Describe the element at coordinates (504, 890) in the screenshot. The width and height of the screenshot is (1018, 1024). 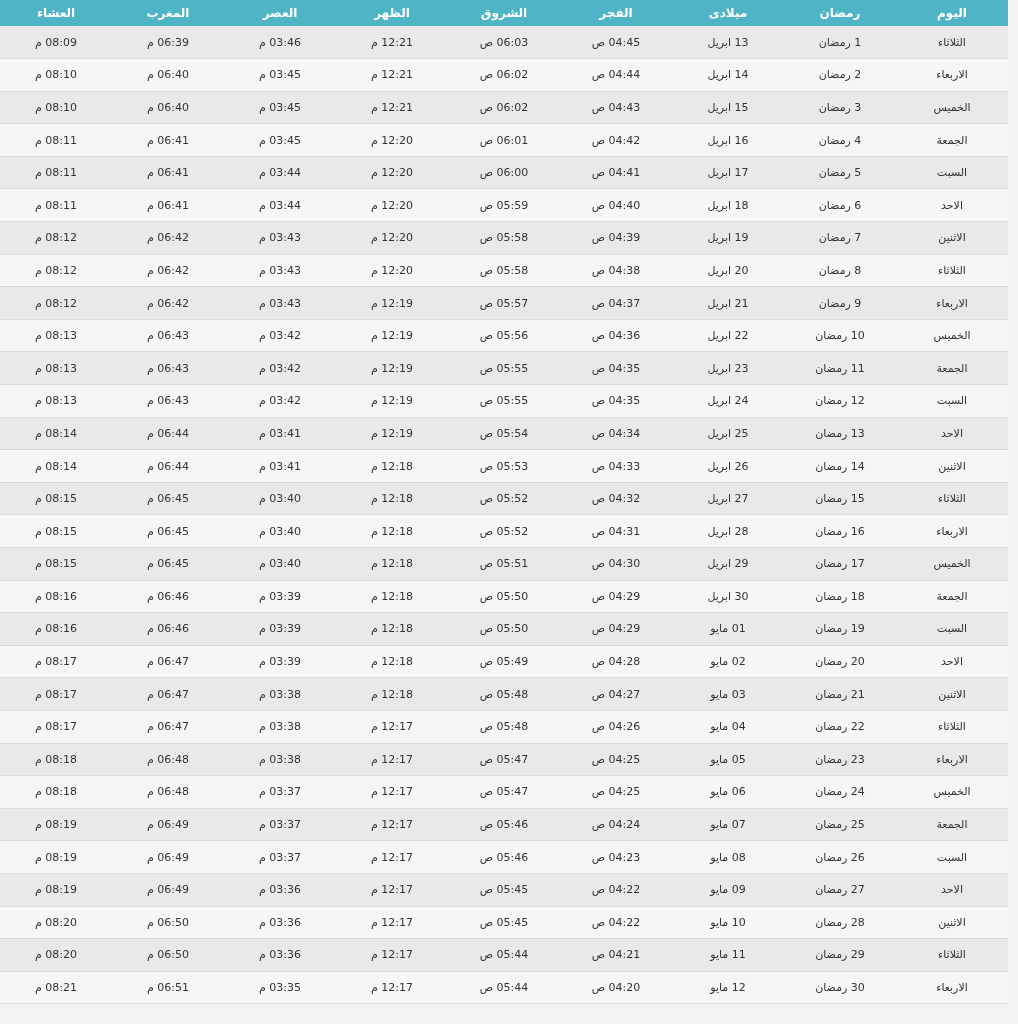
I see `table-cell: 05:45 ص` at that location.